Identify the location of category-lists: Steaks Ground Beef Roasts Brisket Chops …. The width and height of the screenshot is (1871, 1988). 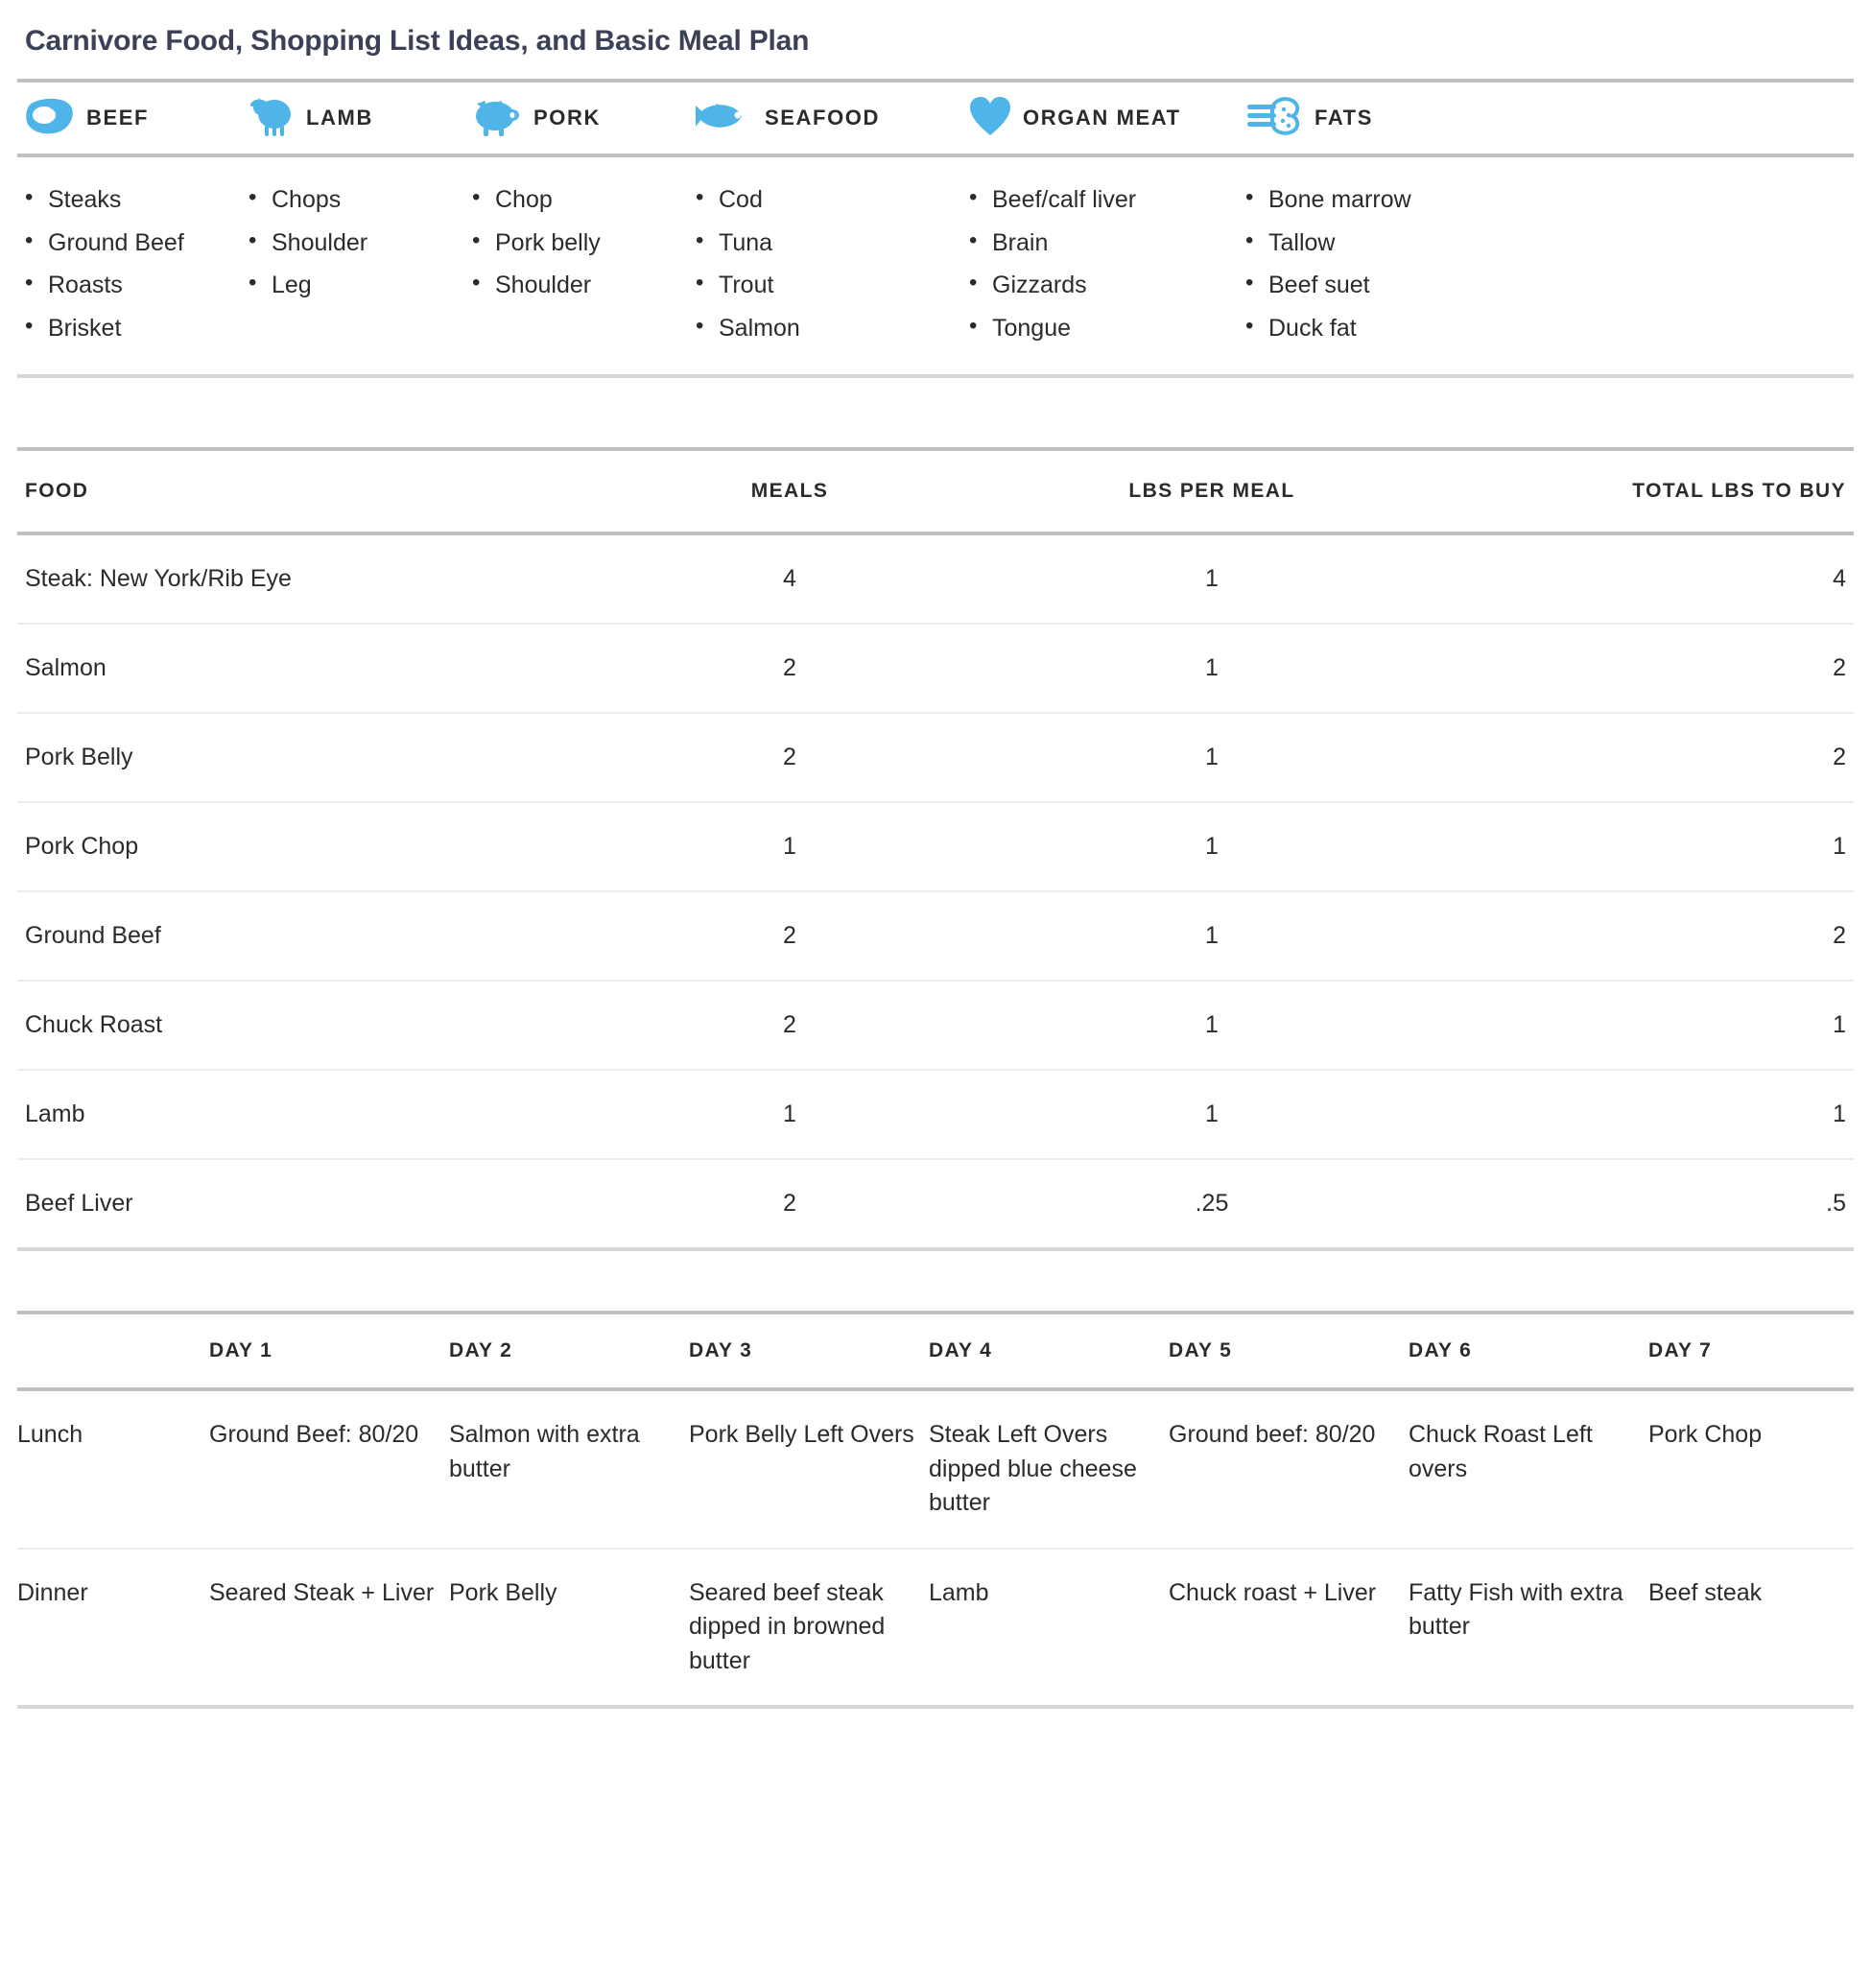
(936, 265).